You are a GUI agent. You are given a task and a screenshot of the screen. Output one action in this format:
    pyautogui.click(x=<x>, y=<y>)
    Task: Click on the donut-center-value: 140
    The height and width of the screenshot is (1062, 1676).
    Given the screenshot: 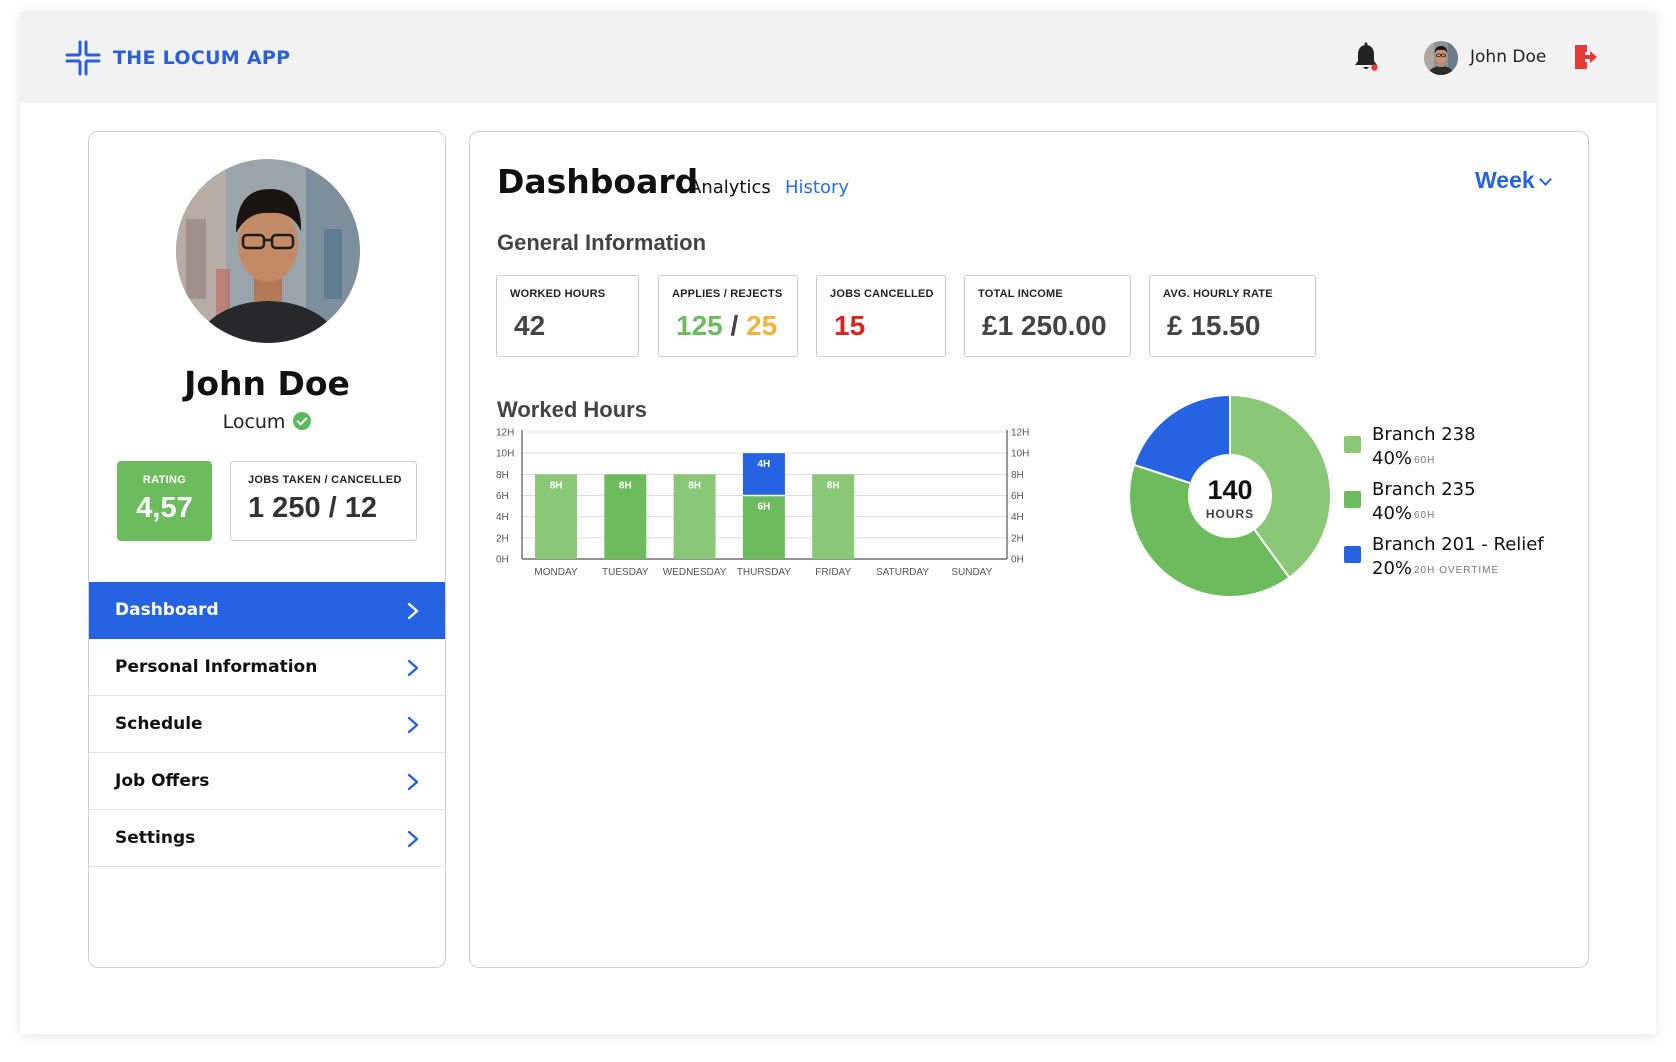 What is the action you would take?
    pyautogui.click(x=1229, y=490)
    